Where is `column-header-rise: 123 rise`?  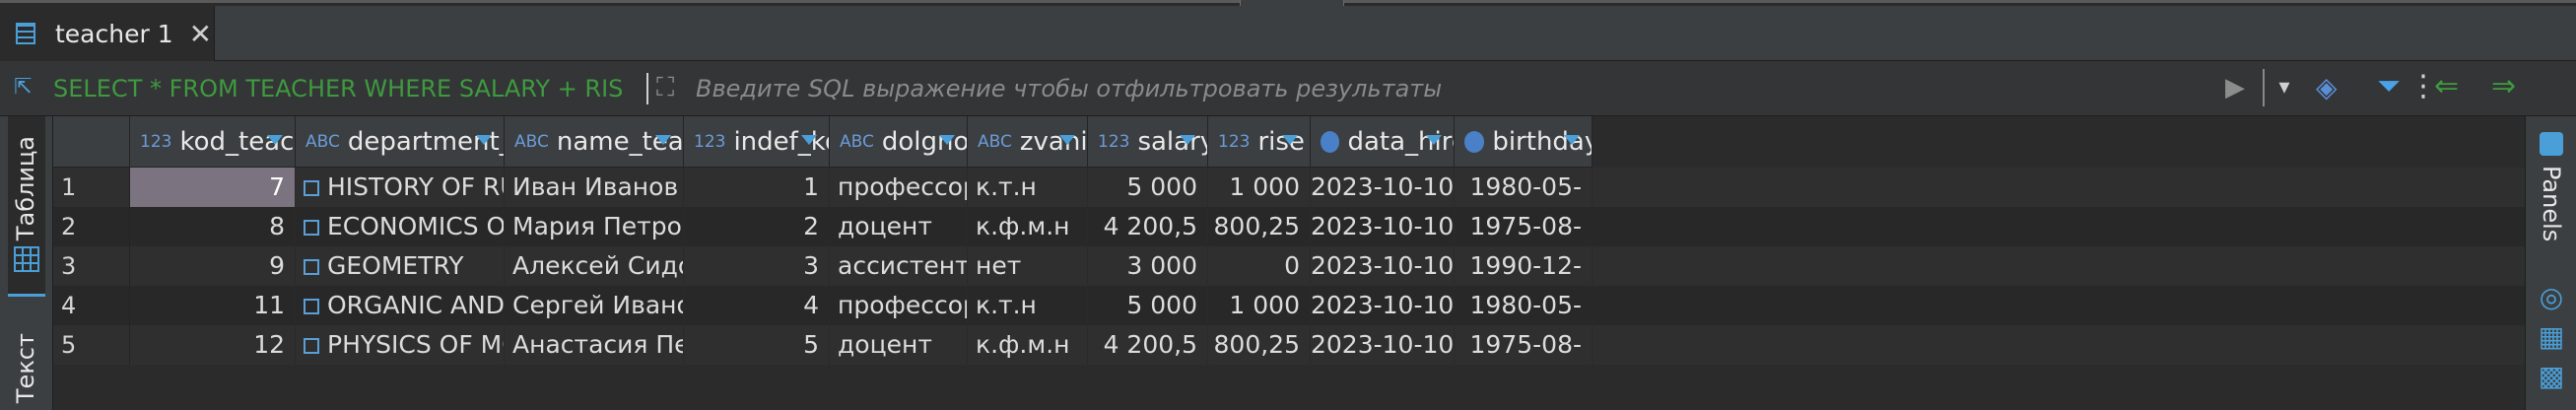
column-header-rise: 123 rise is located at coordinates (1259, 142).